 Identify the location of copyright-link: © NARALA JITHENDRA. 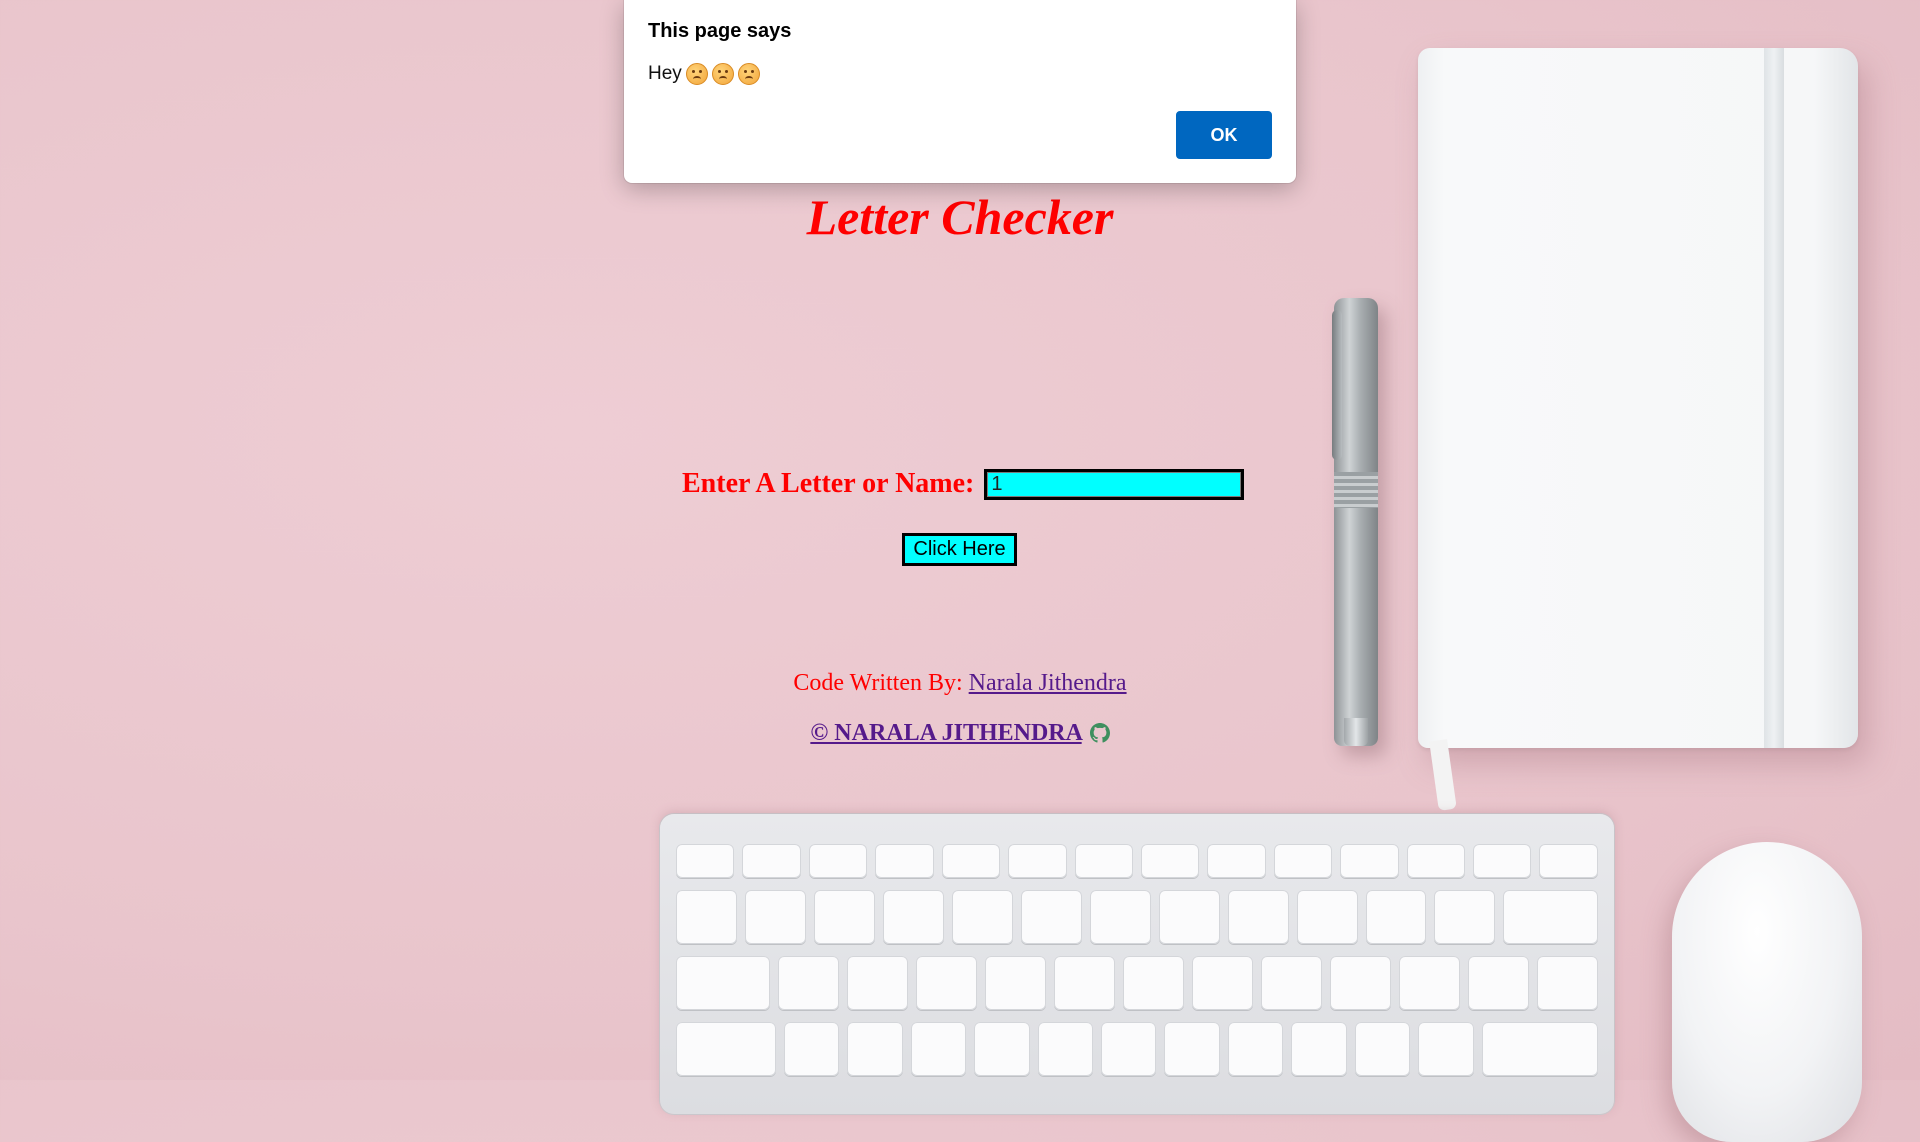
(945, 733).